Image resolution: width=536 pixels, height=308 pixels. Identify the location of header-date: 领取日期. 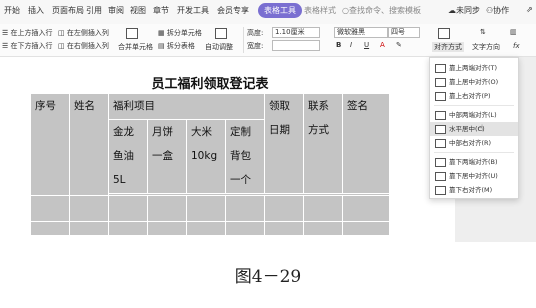
(284, 143).